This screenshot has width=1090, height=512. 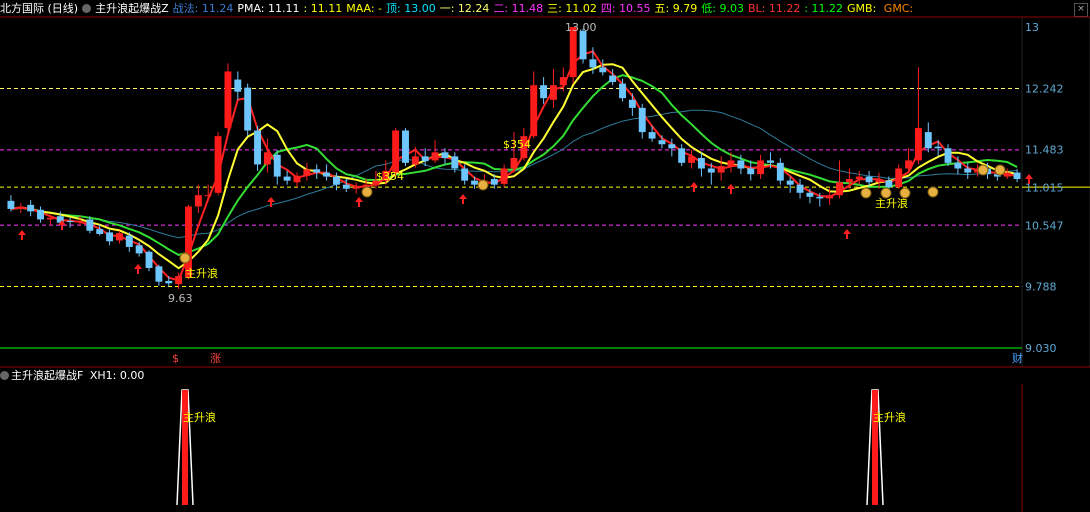 What do you see at coordinates (1044, 150) in the screenshot?
I see `y-tick-label: 11.483` at bounding box center [1044, 150].